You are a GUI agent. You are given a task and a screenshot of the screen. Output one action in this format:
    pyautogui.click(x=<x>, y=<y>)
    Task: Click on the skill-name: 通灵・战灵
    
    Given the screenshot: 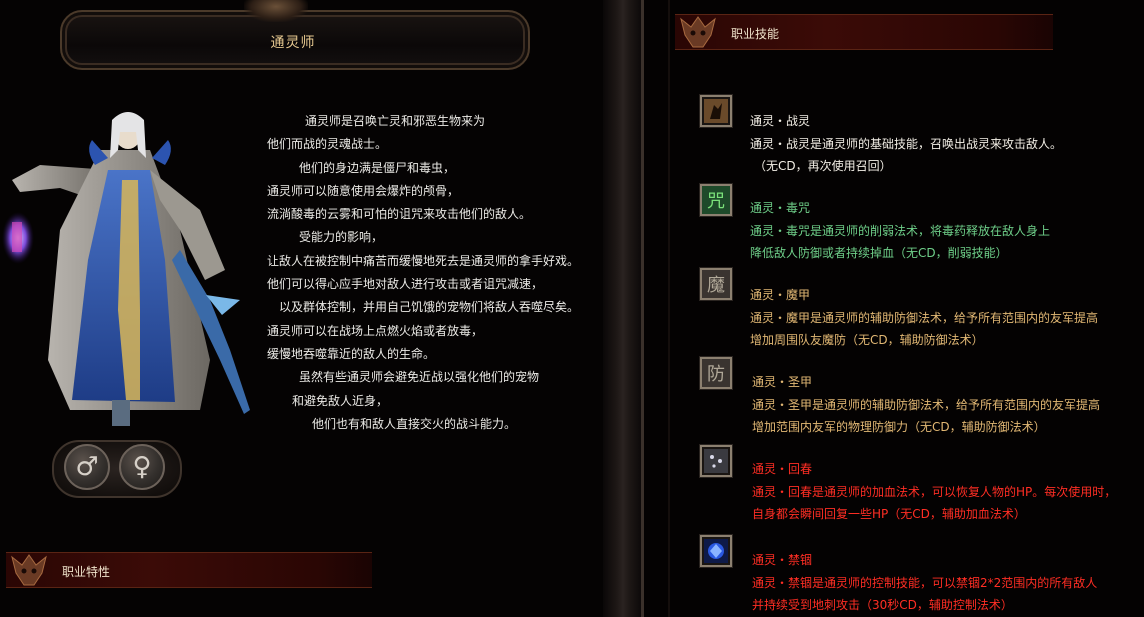 What is the action you would take?
    pyautogui.click(x=780, y=121)
    